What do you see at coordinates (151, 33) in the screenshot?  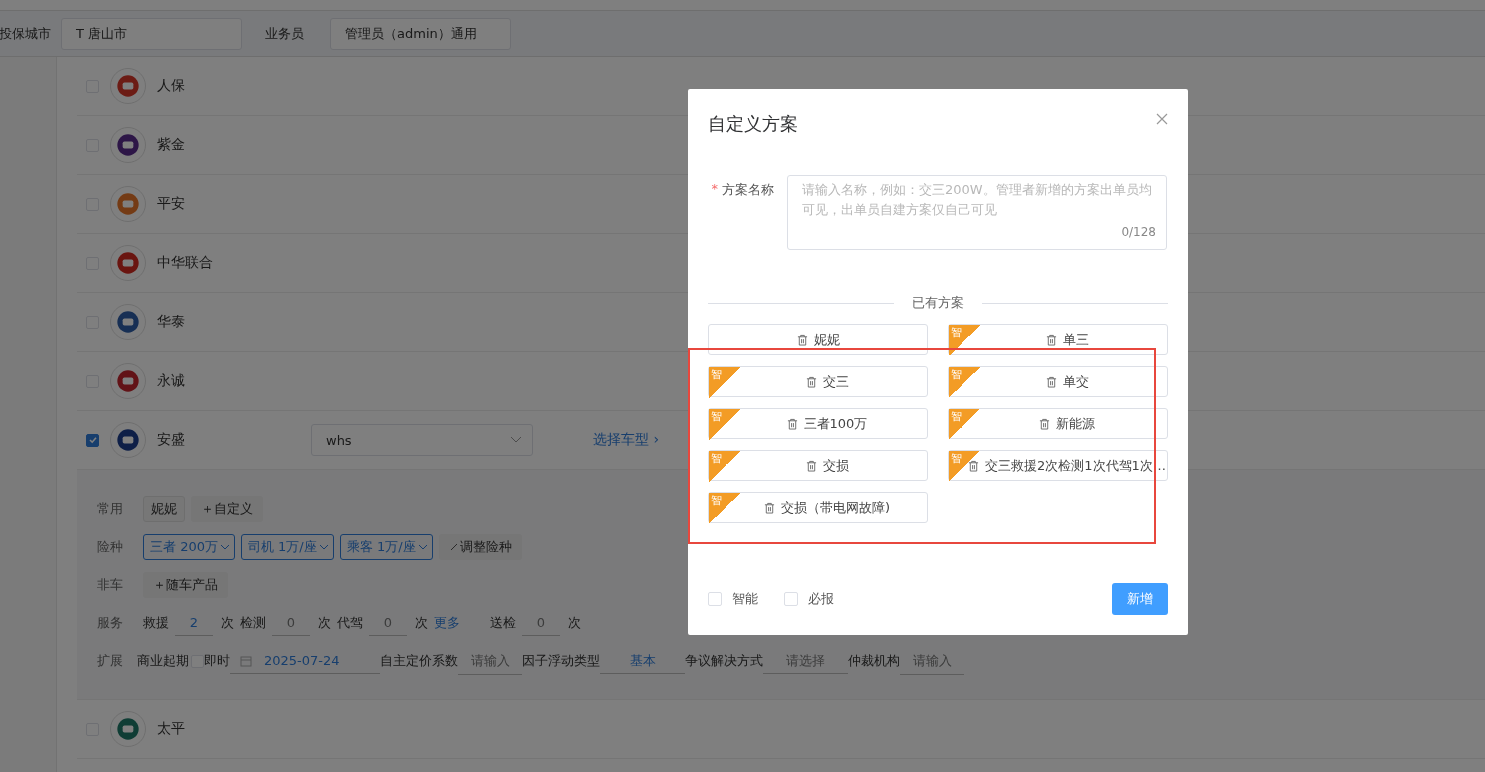 I see `city-field: T 唐山市` at bounding box center [151, 33].